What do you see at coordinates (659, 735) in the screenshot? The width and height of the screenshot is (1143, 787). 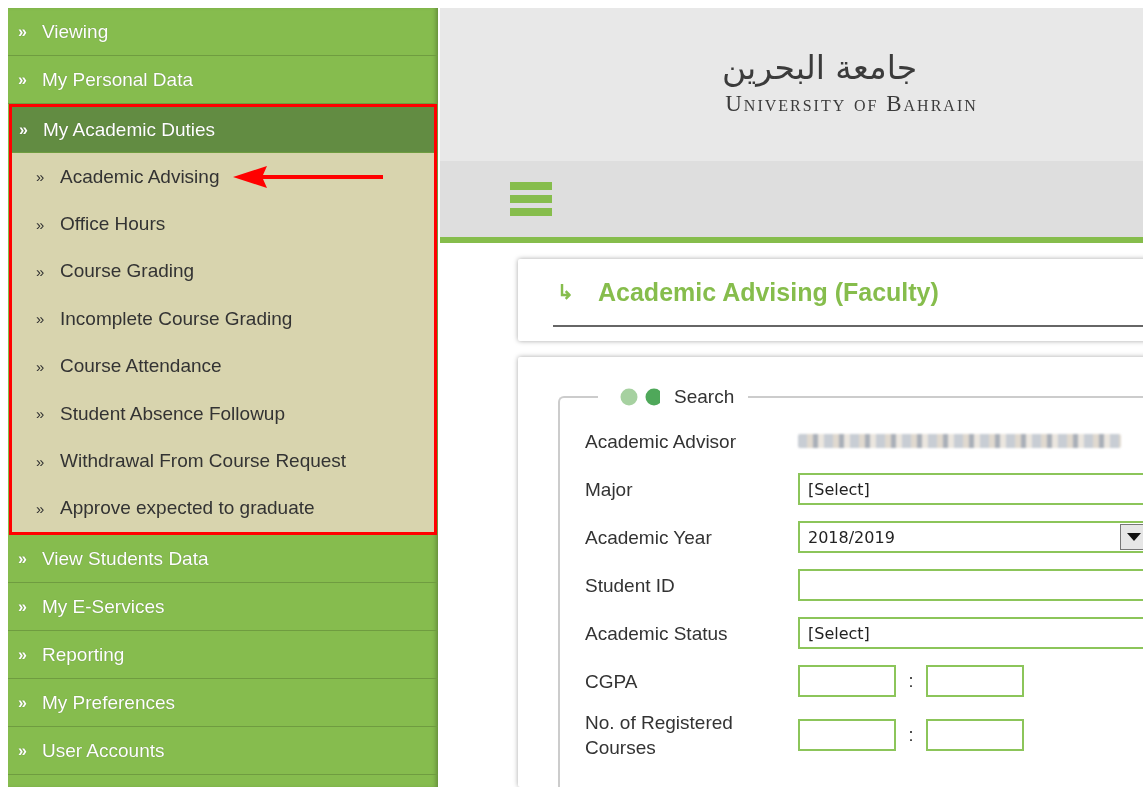 I see `field-label: No. of Registered Courses` at bounding box center [659, 735].